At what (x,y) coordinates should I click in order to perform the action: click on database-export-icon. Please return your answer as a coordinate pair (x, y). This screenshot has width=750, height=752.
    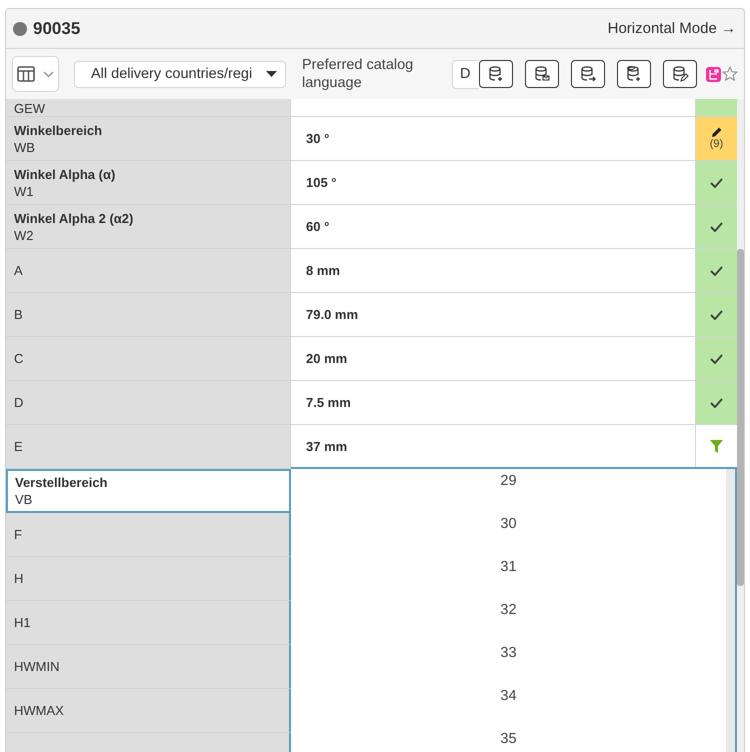
    Looking at the image, I should click on (588, 74).